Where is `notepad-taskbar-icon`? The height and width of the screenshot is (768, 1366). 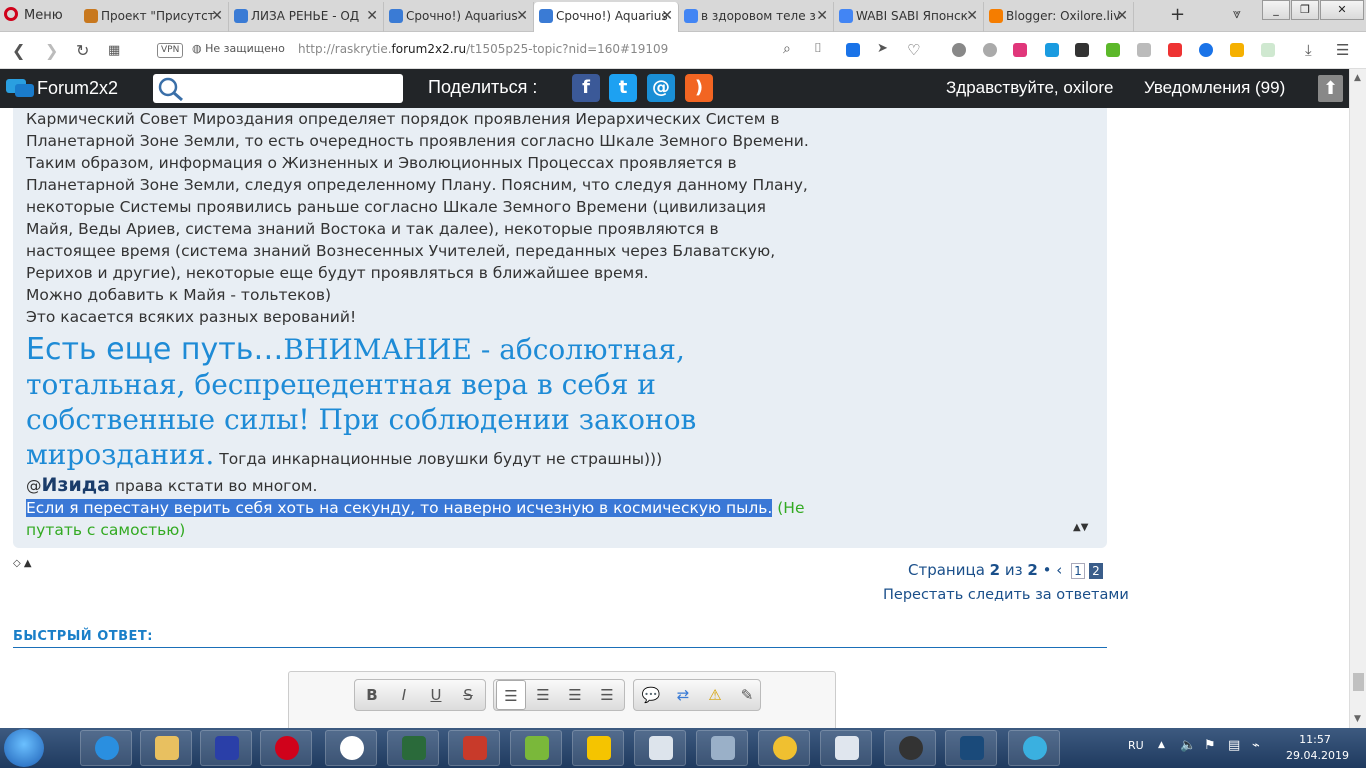
notepad-taskbar-icon is located at coordinates (536, 748).